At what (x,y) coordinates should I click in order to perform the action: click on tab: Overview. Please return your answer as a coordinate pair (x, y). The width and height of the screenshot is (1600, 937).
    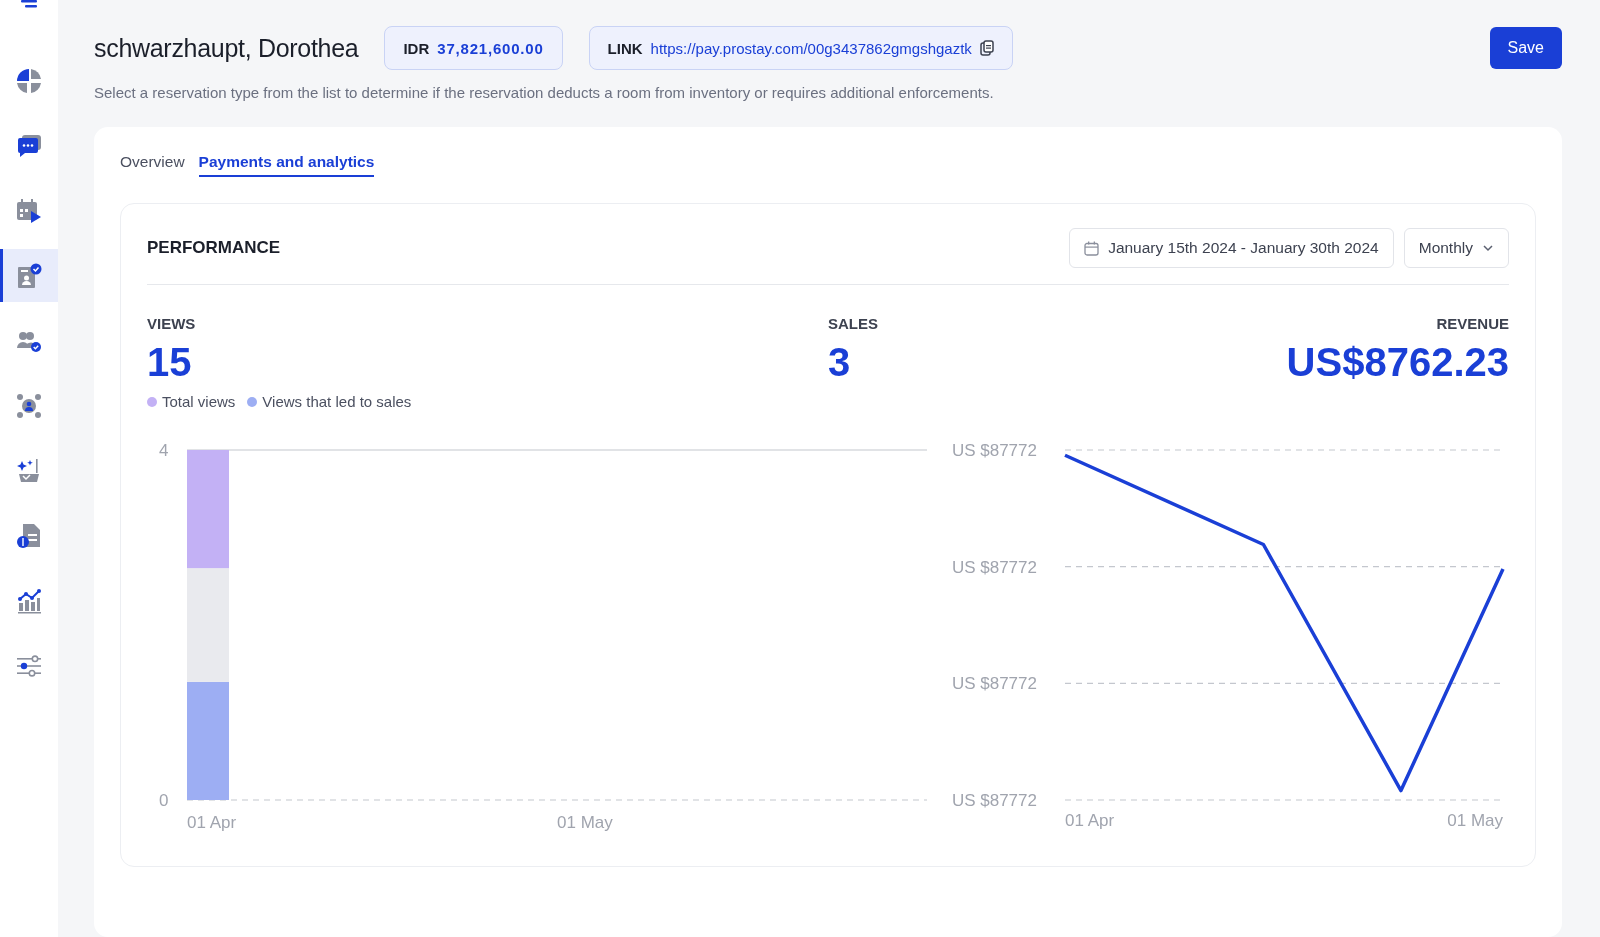
    Looking at the image, I should click on (152, 165).